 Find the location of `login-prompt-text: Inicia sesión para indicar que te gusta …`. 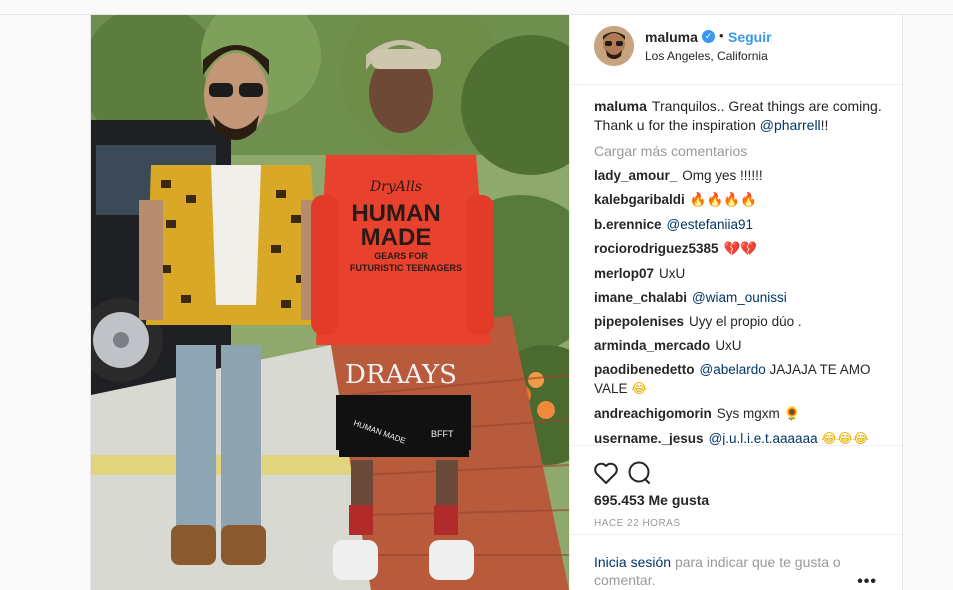

login-prompt-text: Inicia sesión para indicar que te gusta … is located at coordinates (719, 571).